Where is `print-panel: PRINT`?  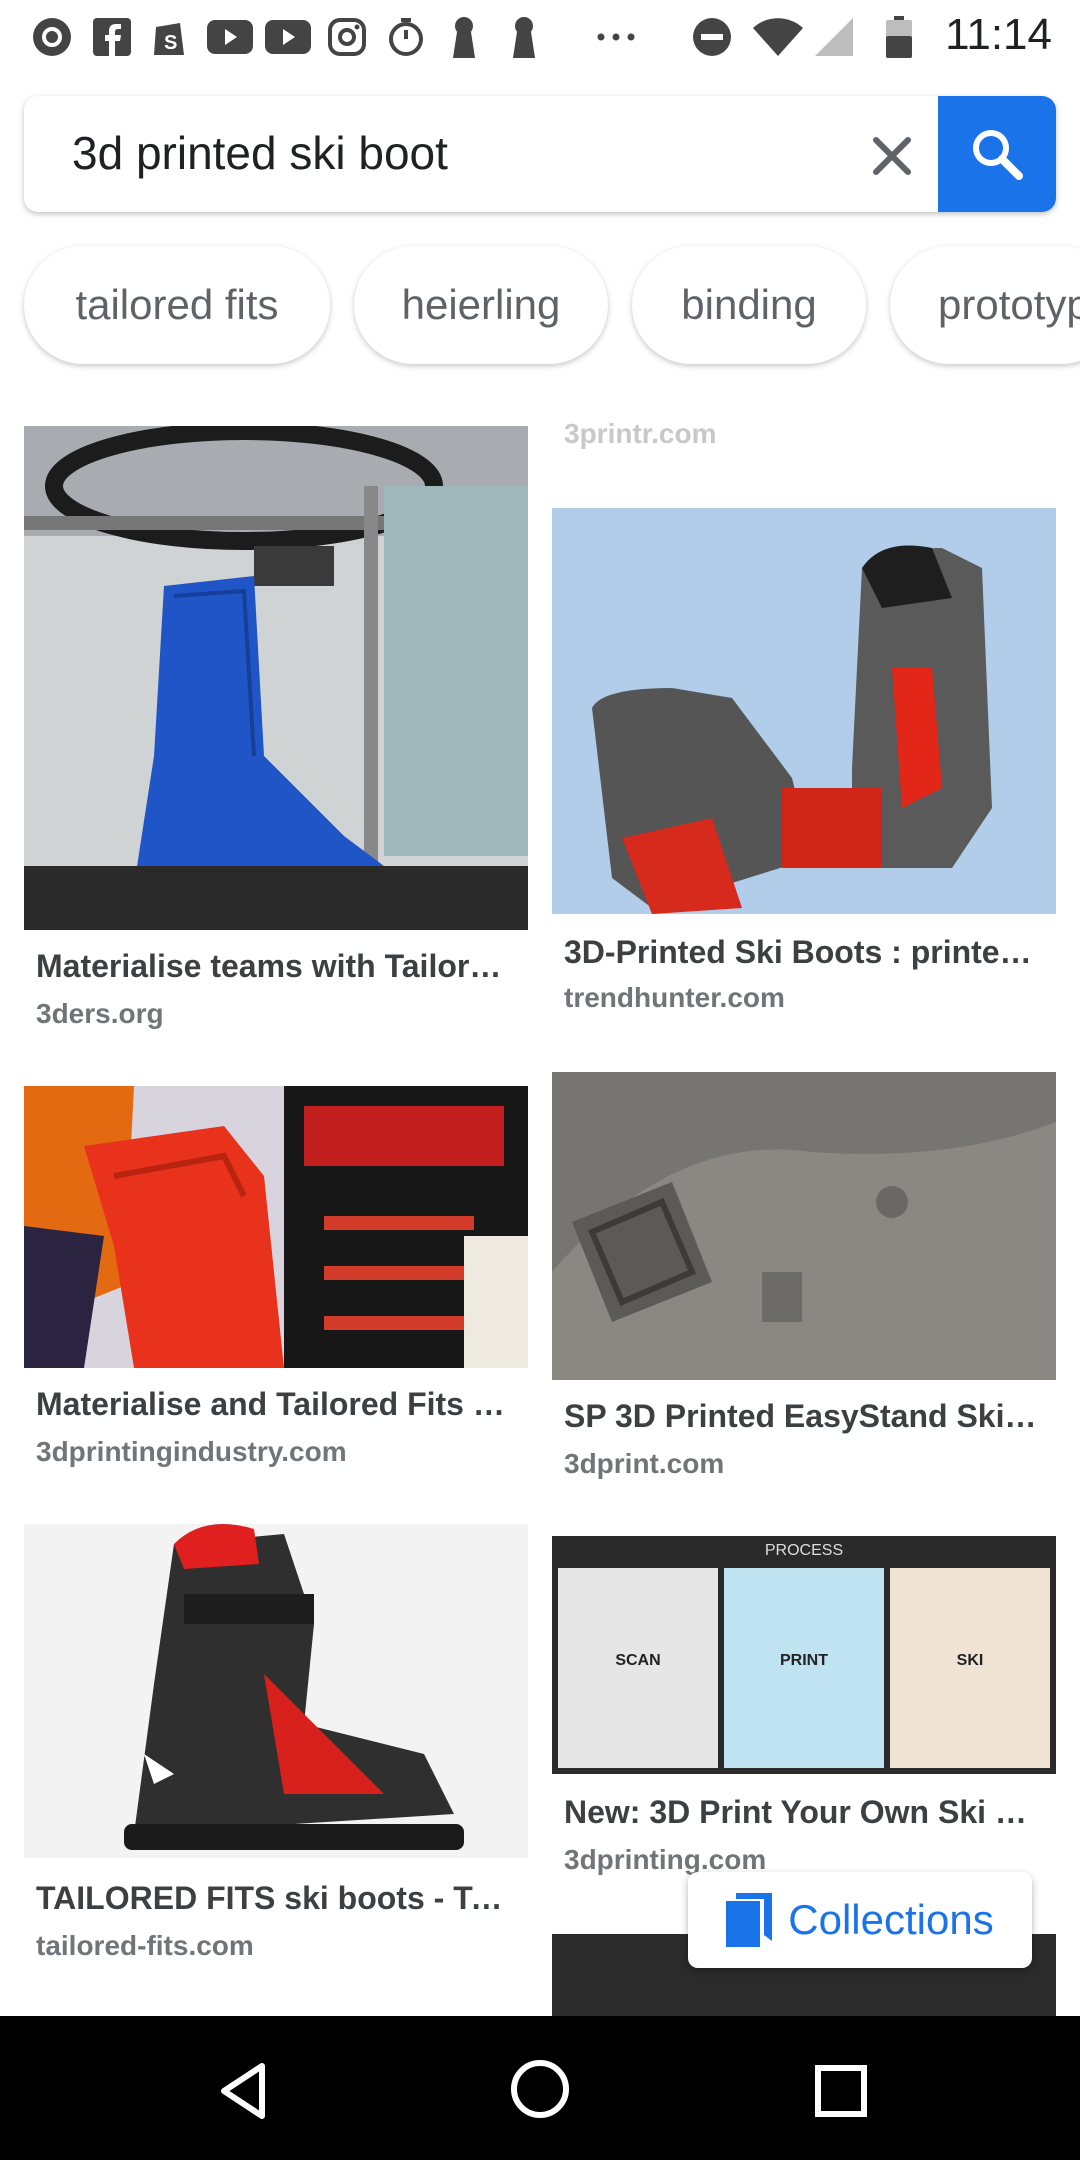 print-panel: PRINT is located at coordinates (804, 1668).